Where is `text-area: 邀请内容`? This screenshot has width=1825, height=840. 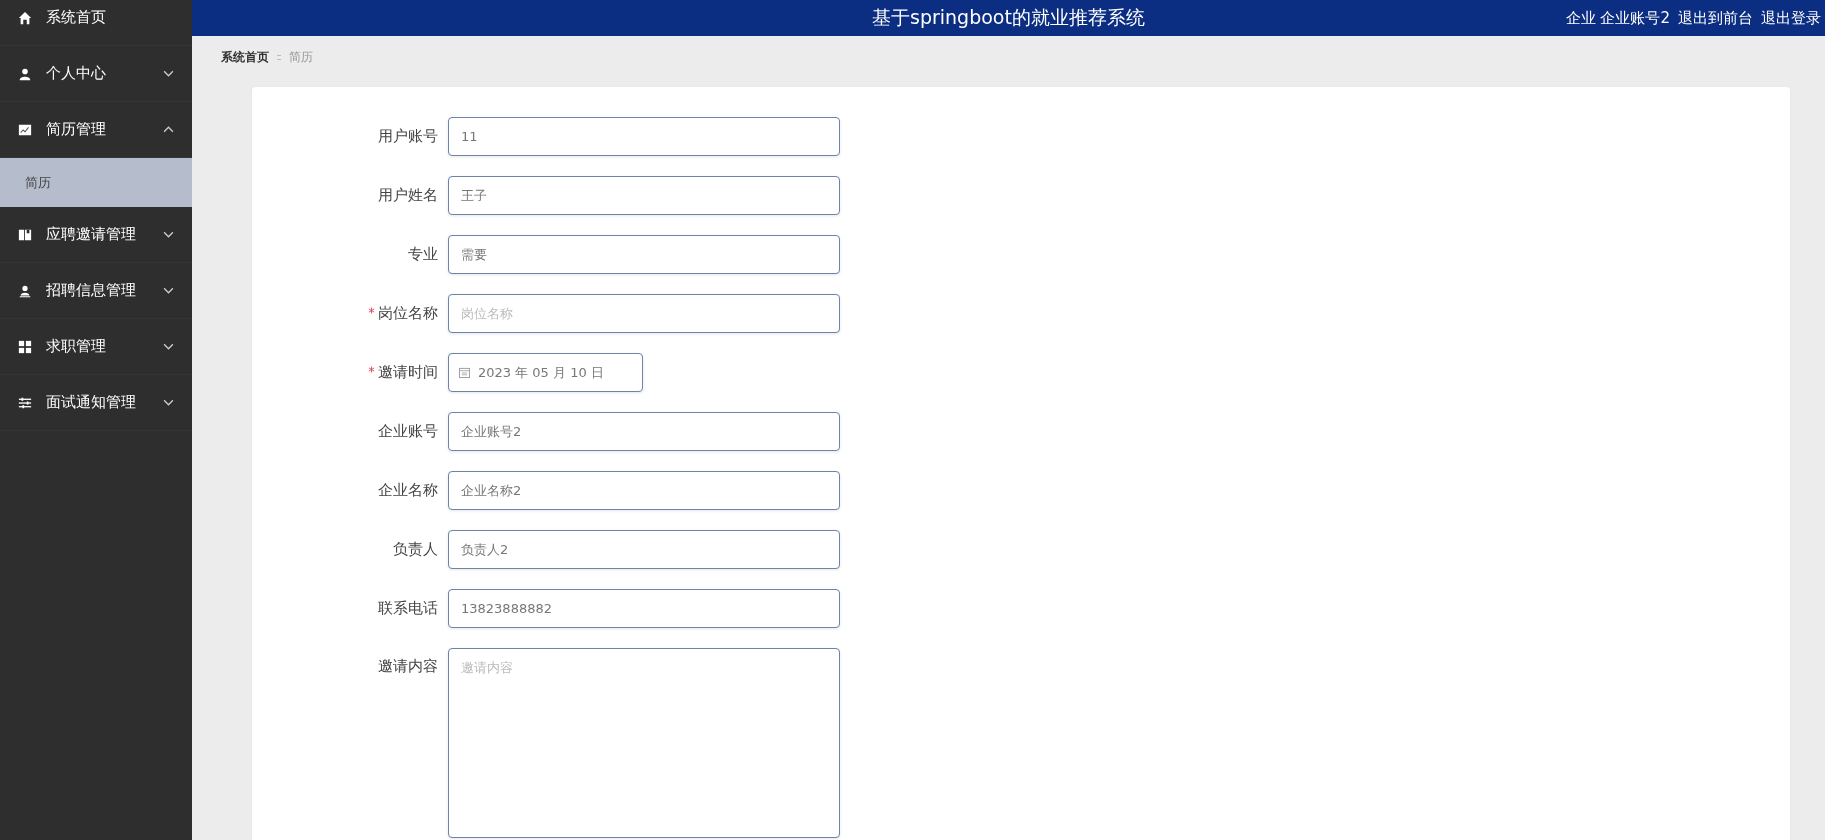
text-area: 邀请内容 is located at coordinates (644, 743).